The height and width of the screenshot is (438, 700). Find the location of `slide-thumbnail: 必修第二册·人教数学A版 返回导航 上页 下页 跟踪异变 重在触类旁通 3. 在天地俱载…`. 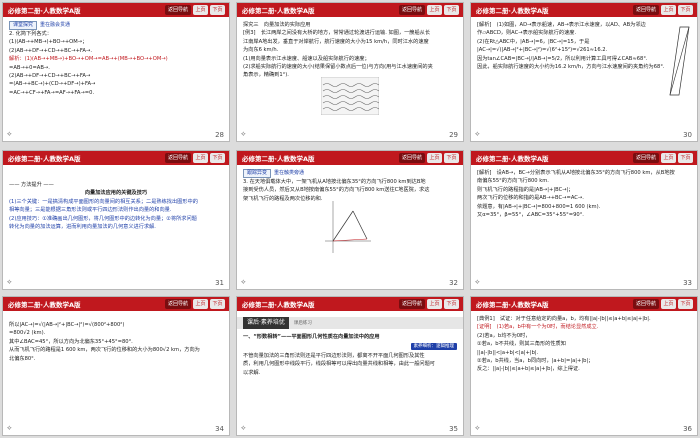

slide-thumbnail: 必修第二册·人教数学A版 返回导航 上页 下页 跟踪异变 重在触类旁通 3. 在天地俱载… is located at coordinates (350, 220).